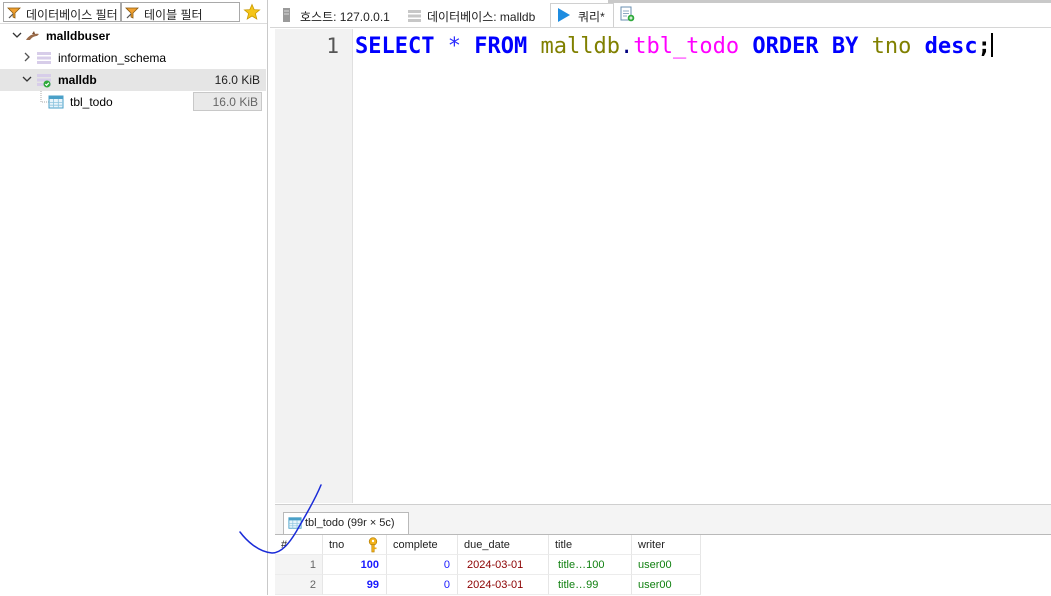 The height and width of the screenshot is (596, 1051). I want to click on line-number: 1, so click(332, 46).